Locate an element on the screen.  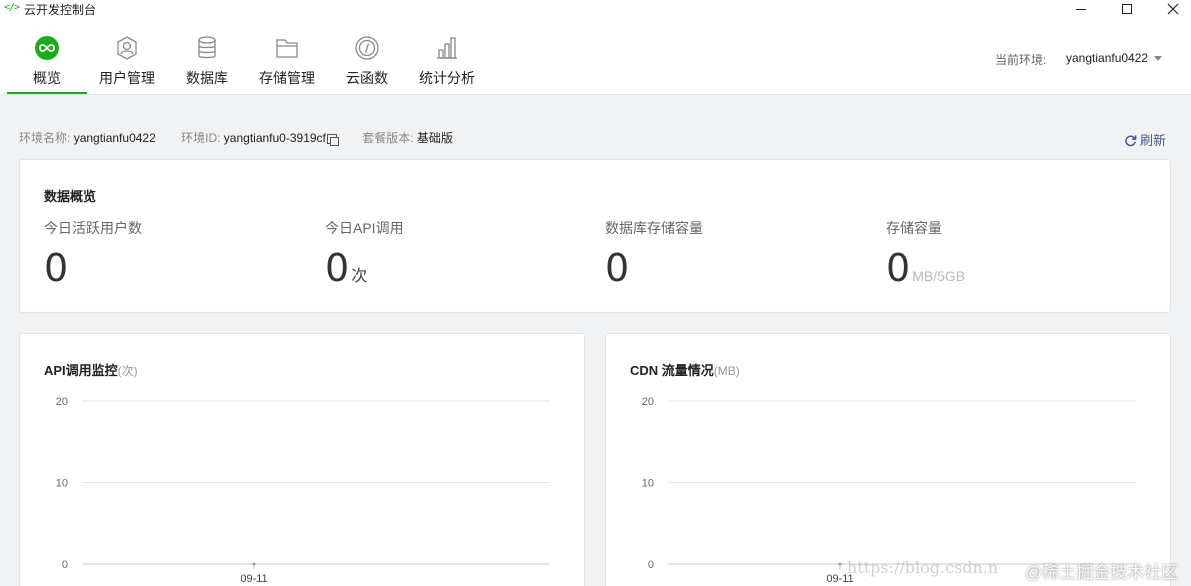
plan-label: 套餐版本: is located at coordinates (388, 138).